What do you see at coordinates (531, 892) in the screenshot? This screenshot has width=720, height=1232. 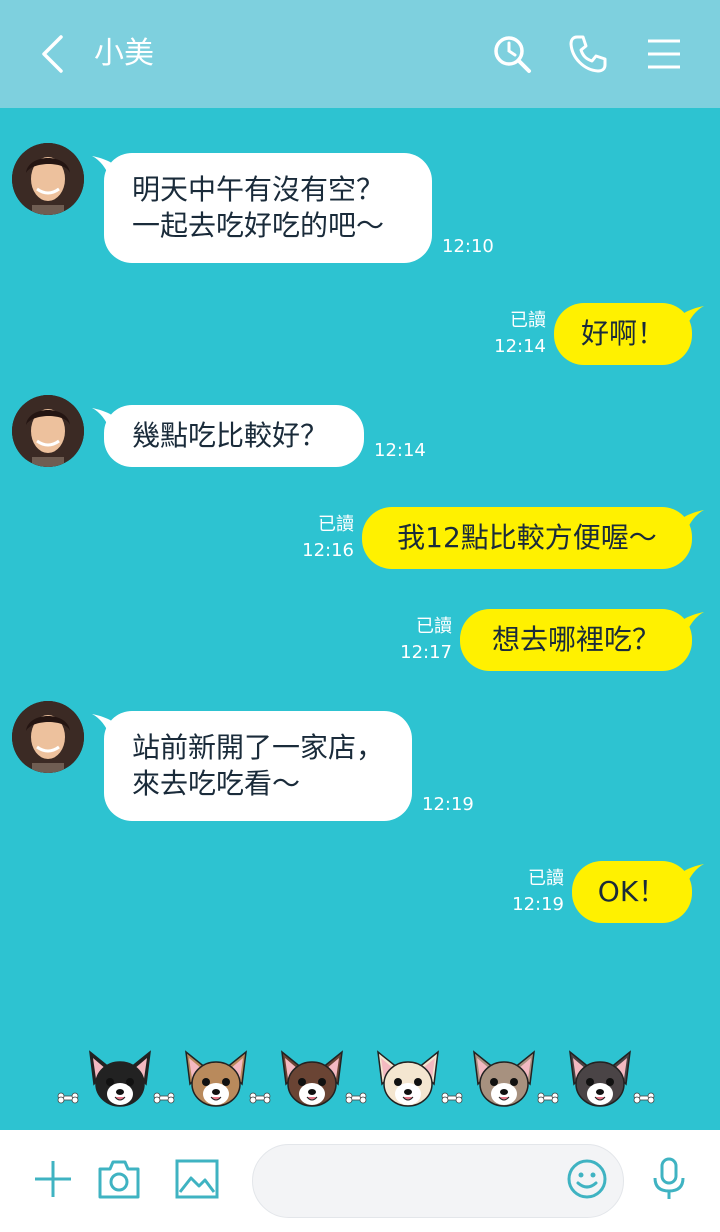 I see `message-status: 已讀 12:19` at bounding box center [531, 892].